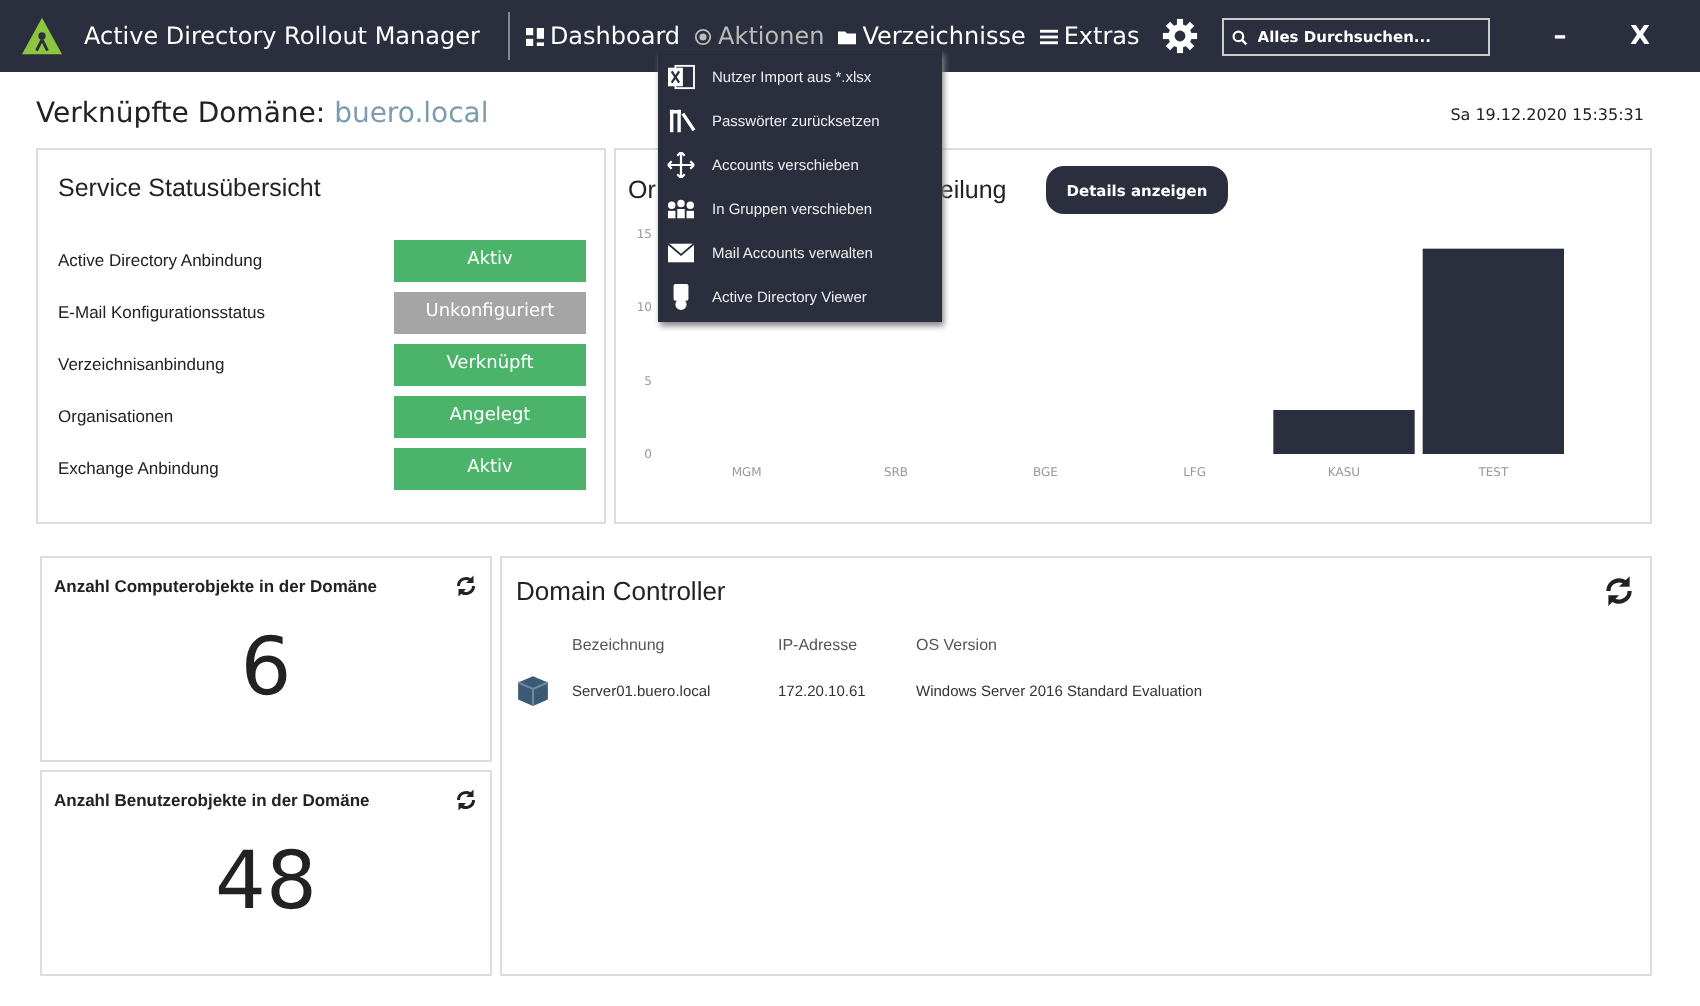  What do you see at coordinates (490, 312) in the screenshot?
I see `status-badge: Unkonfiguriert` at bounding box center [490, 312].